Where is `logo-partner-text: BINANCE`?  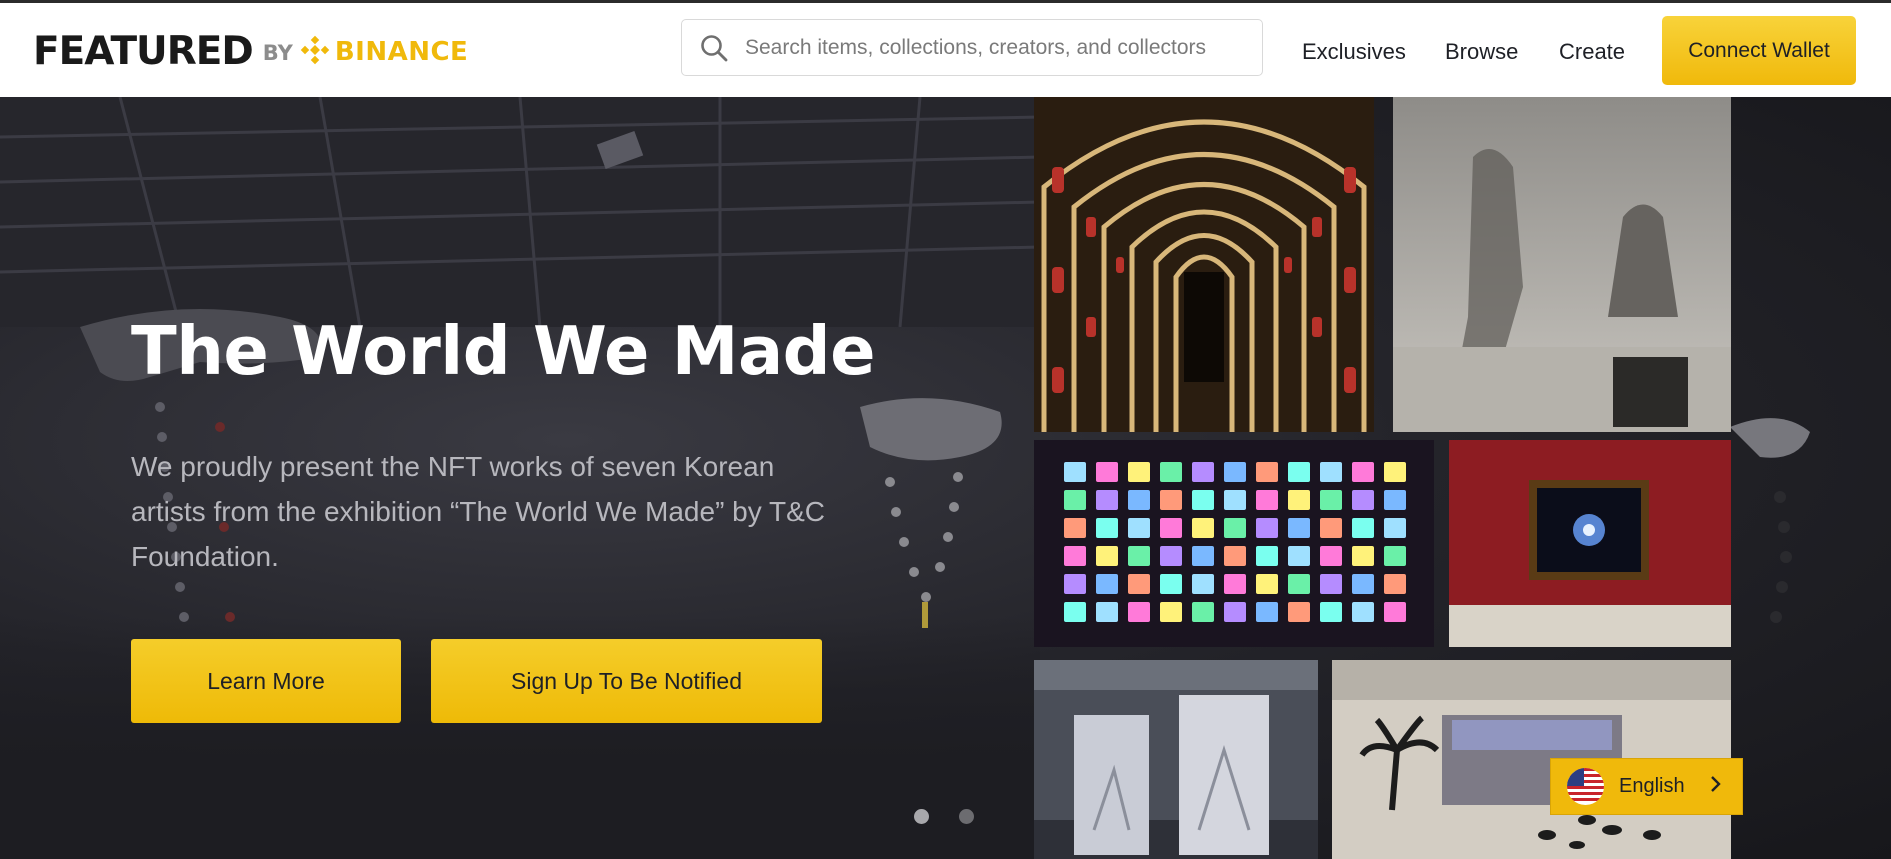
logo-partner-text: BINANCE is located at coordinates (401, 52).